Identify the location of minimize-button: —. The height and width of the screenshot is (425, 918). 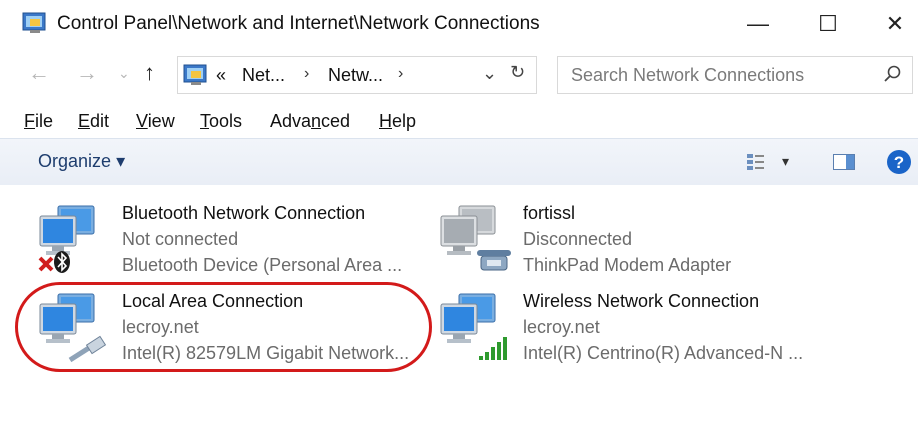
(758, 24).